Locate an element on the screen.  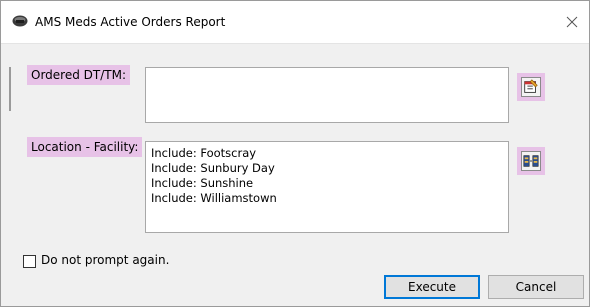
window-title: AMS Meds Active Orders Report is located at coordinates (130, 22).